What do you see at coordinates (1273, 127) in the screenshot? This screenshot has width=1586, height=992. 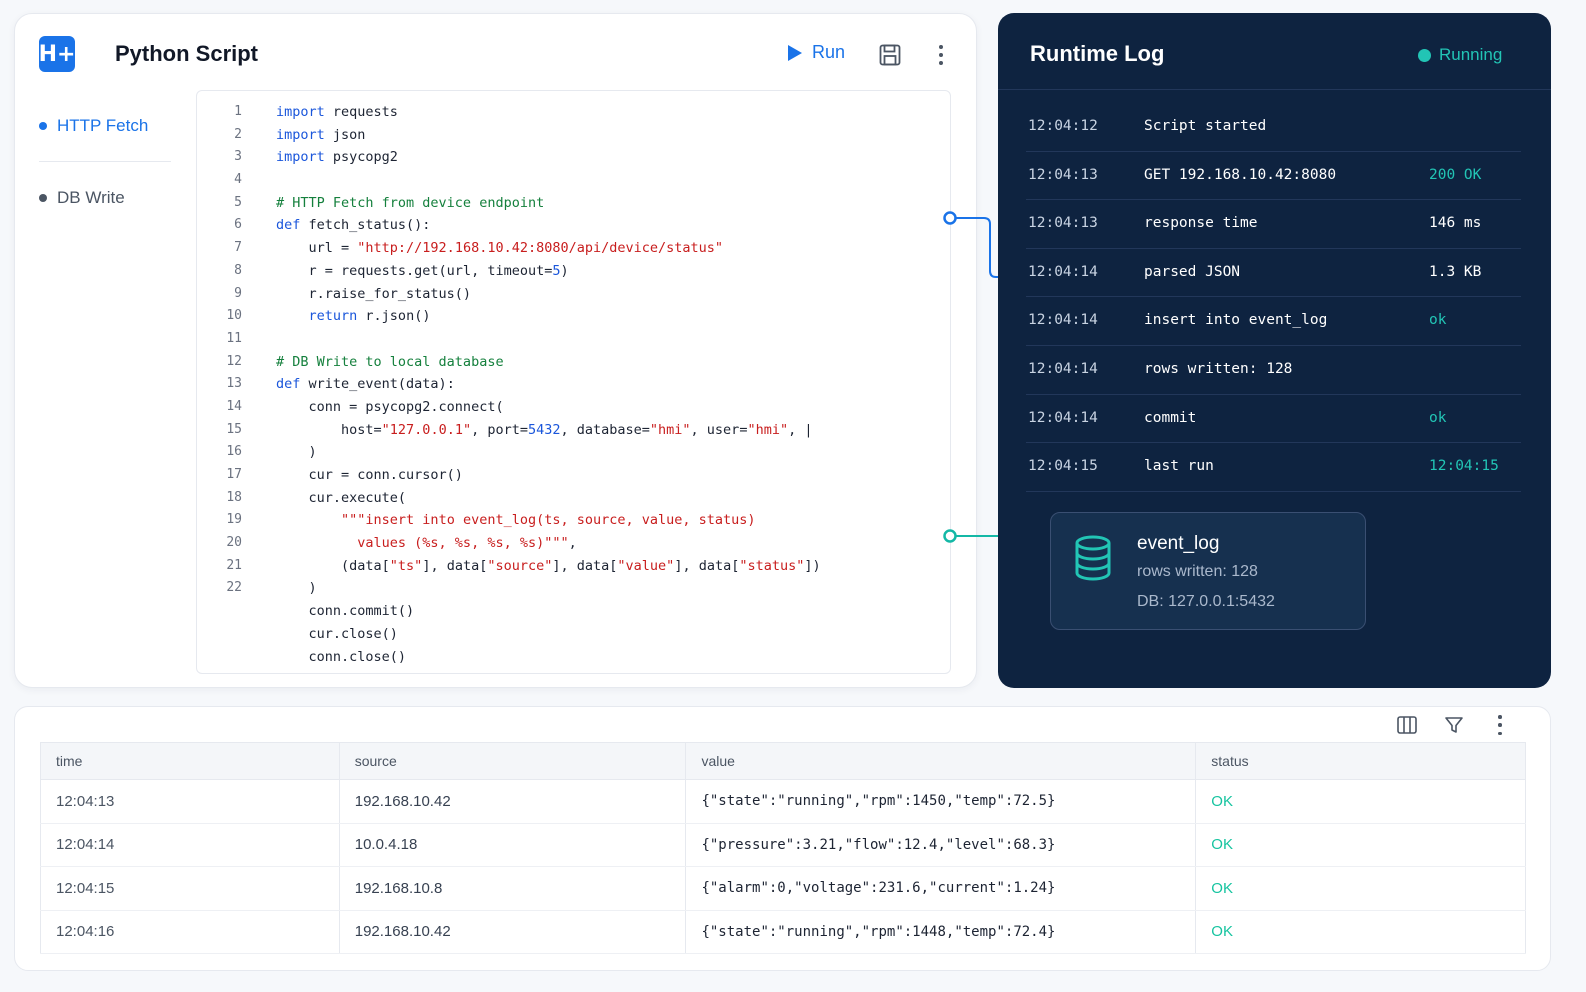 I see `log-entry: 12:04:12 Script started` at bounding box center [1273, 127].